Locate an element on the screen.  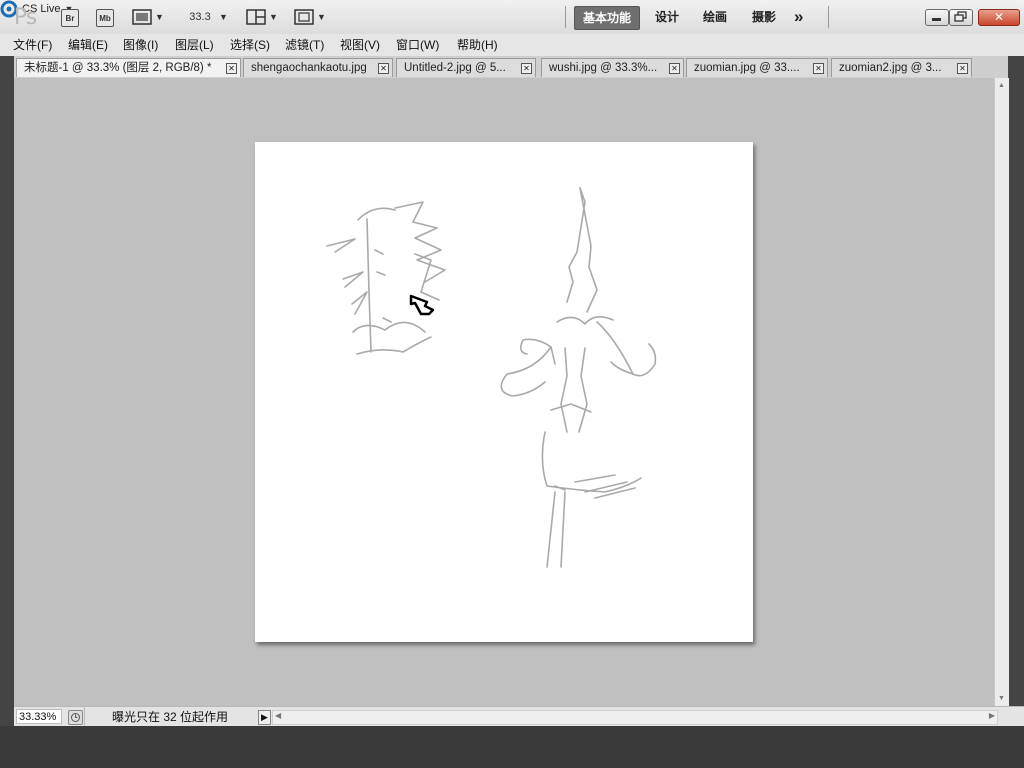
tab-untitled-2: Untitled-2.jpg @ 5... ✕ is located at coordinates (466, 67).